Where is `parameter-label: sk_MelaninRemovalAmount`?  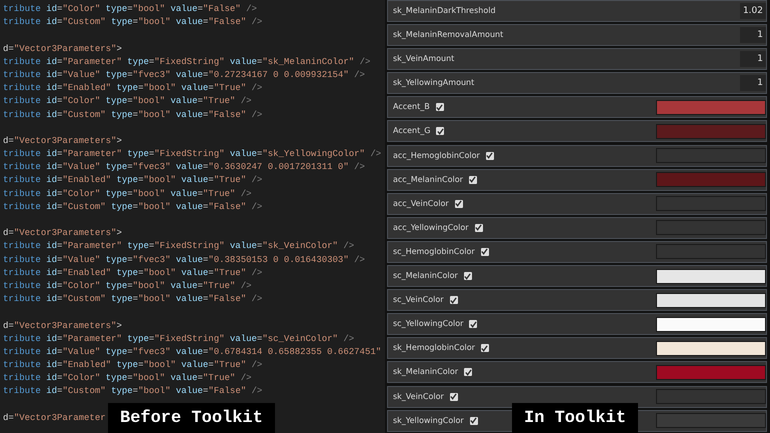 parameter-label: sk_MelaninRemovalAmount is located at coordinates (448, 35).